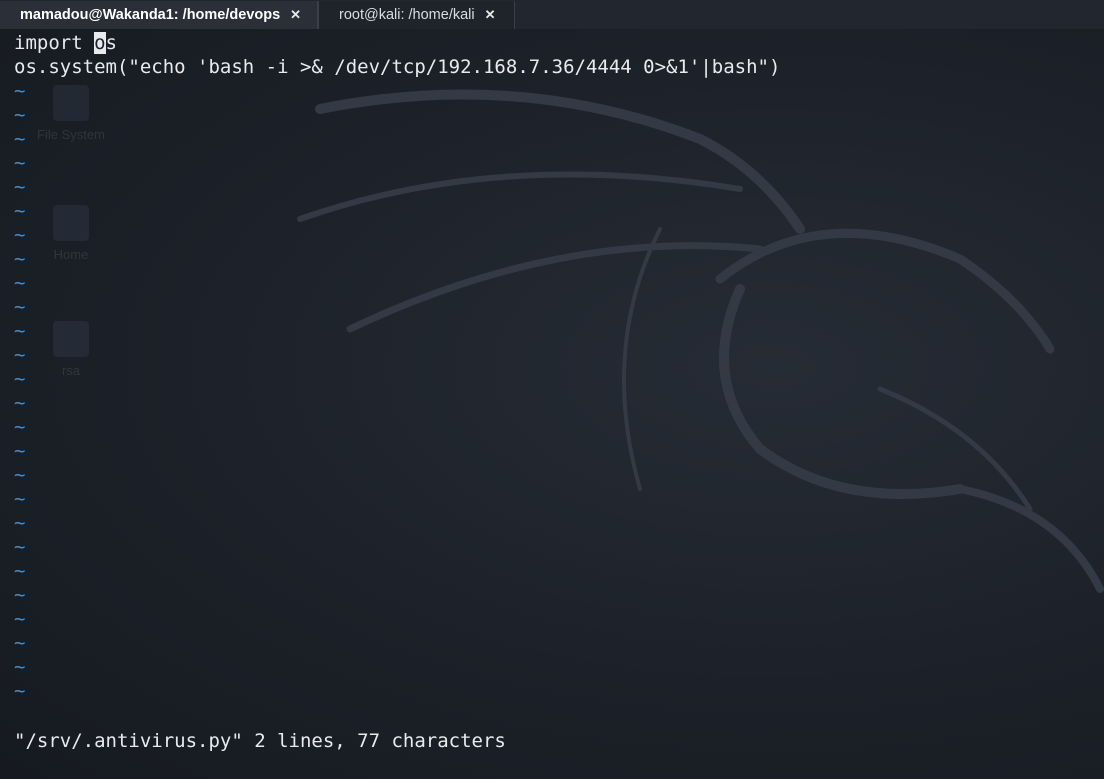 This screenshot has width=1104, height=779. I want to click on code-text: import, so click(54, 43).